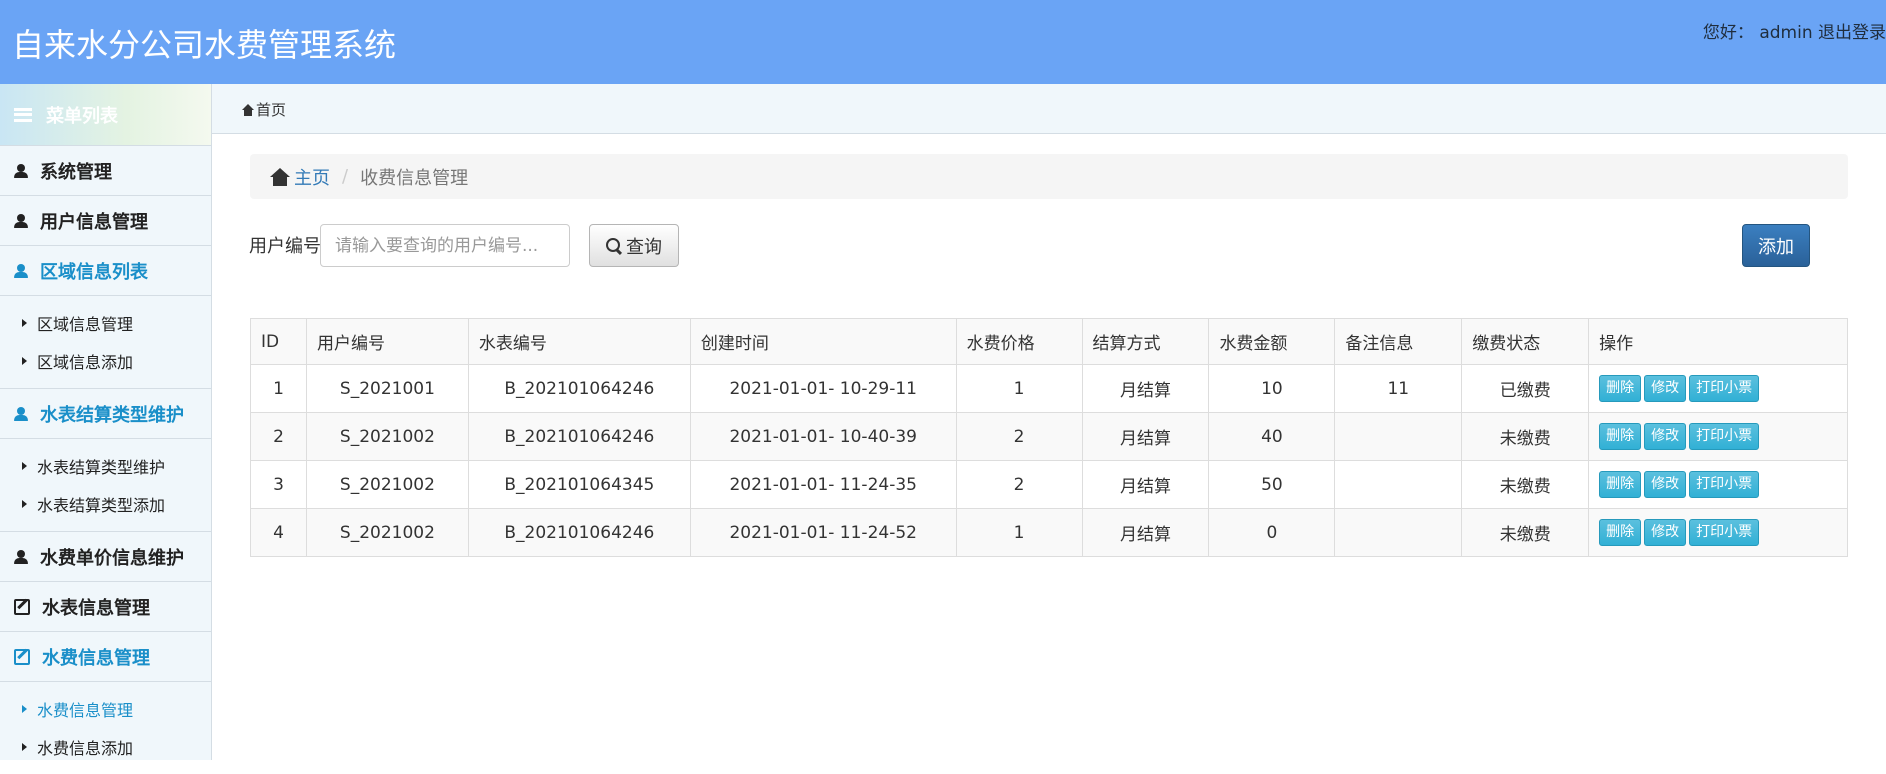 The height and width of the screenshot is (774, 1886). What do you see at coordinates (1019, 484) in the screenshot?
I see `cell-price: 2` at bounding box center [1019, 484].